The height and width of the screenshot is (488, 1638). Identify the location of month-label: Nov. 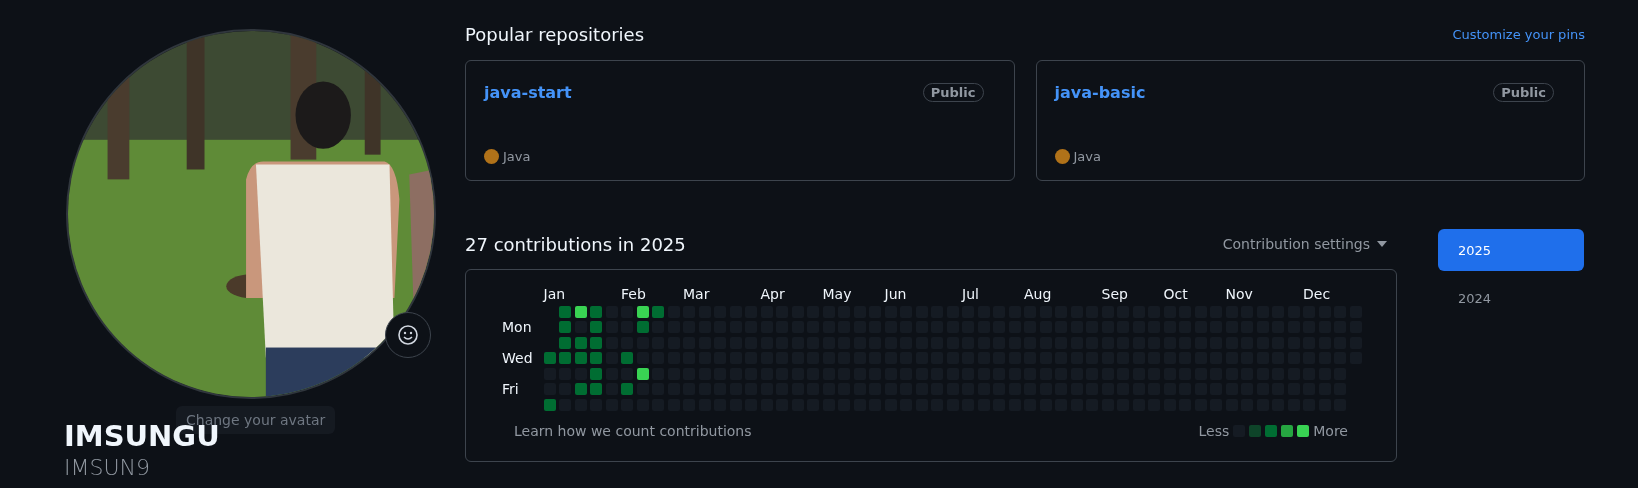
(1239, 294).